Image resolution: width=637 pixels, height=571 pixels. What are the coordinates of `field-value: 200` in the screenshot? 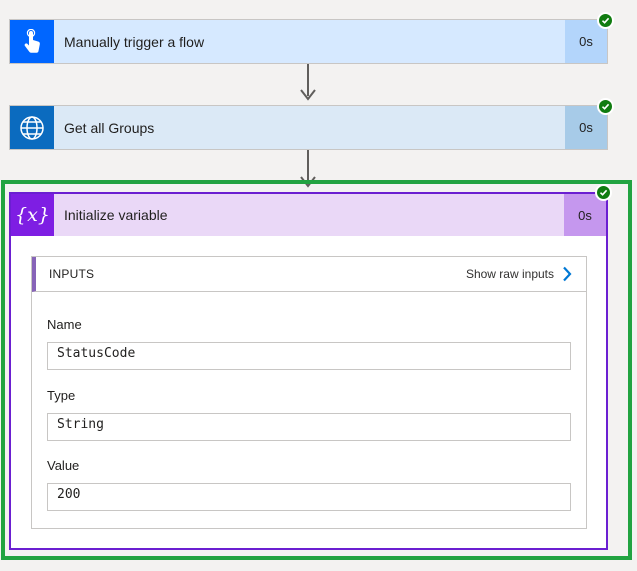 It's located at (309, 497).